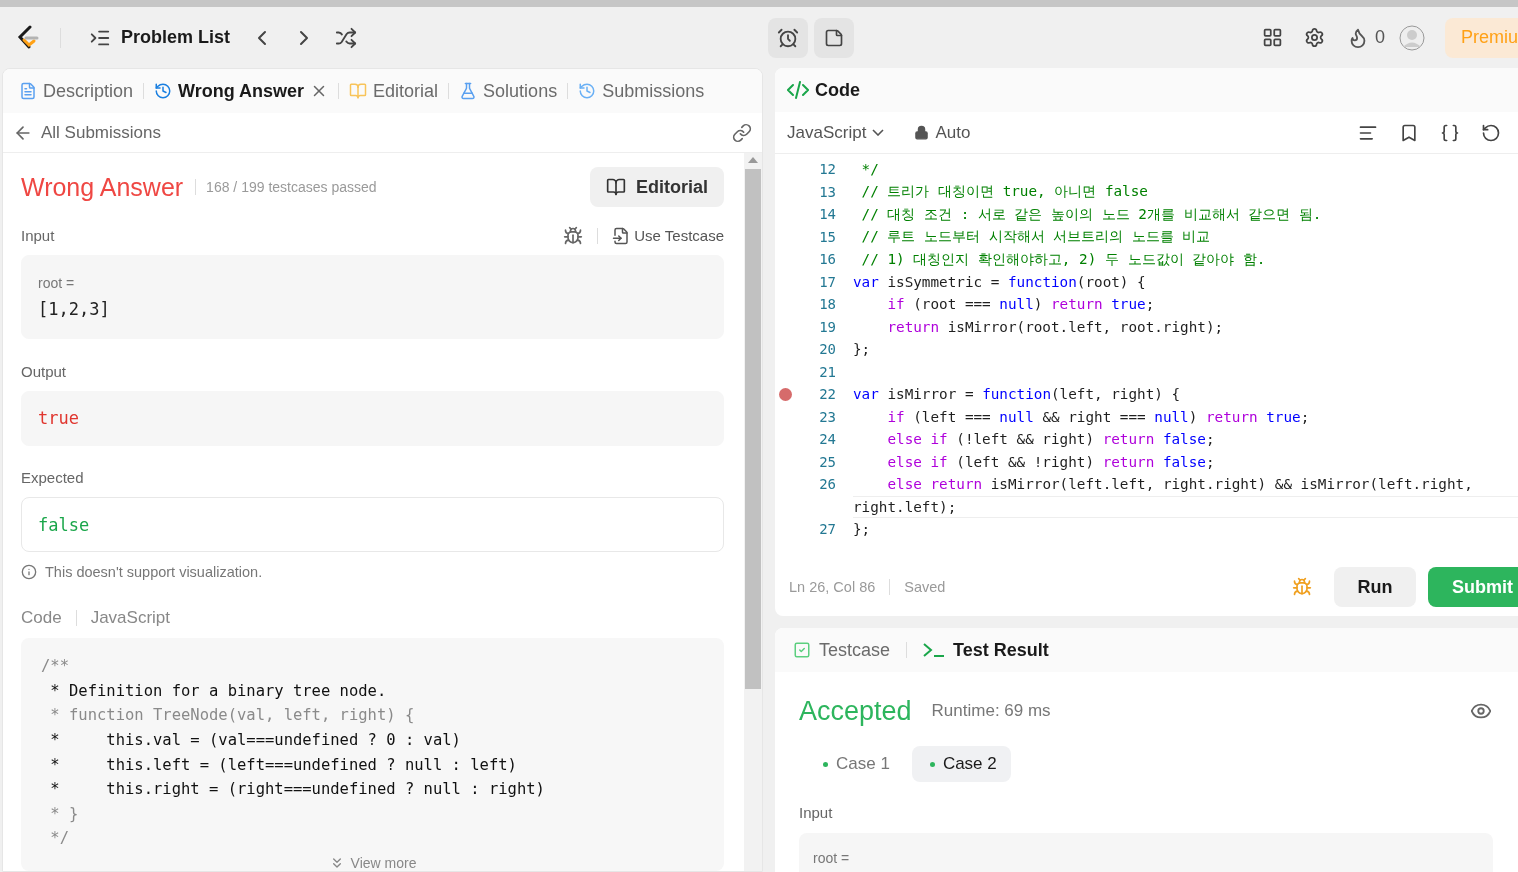  I want to click on alarm-clock-icon, so click(788, 37).